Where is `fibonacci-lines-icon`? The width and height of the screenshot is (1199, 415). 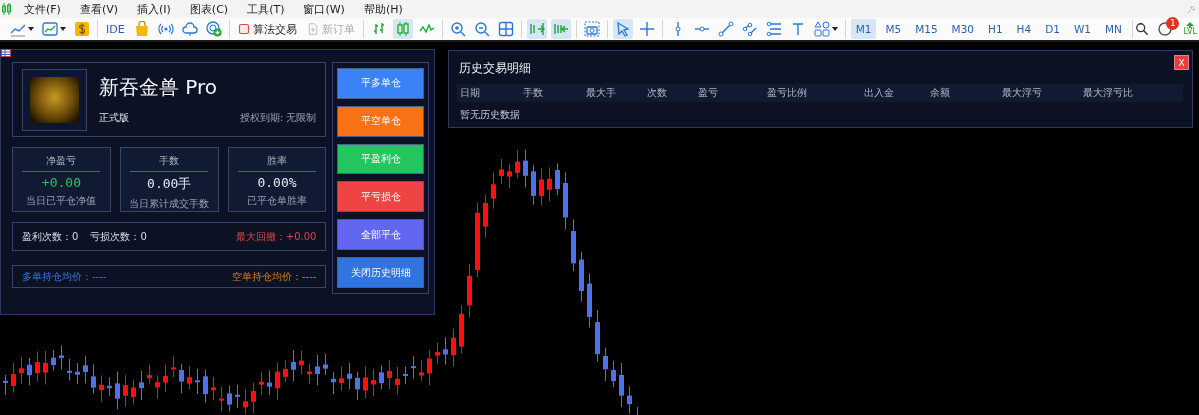
fibonacci-lines-icon is located at coordinates (773, 29).